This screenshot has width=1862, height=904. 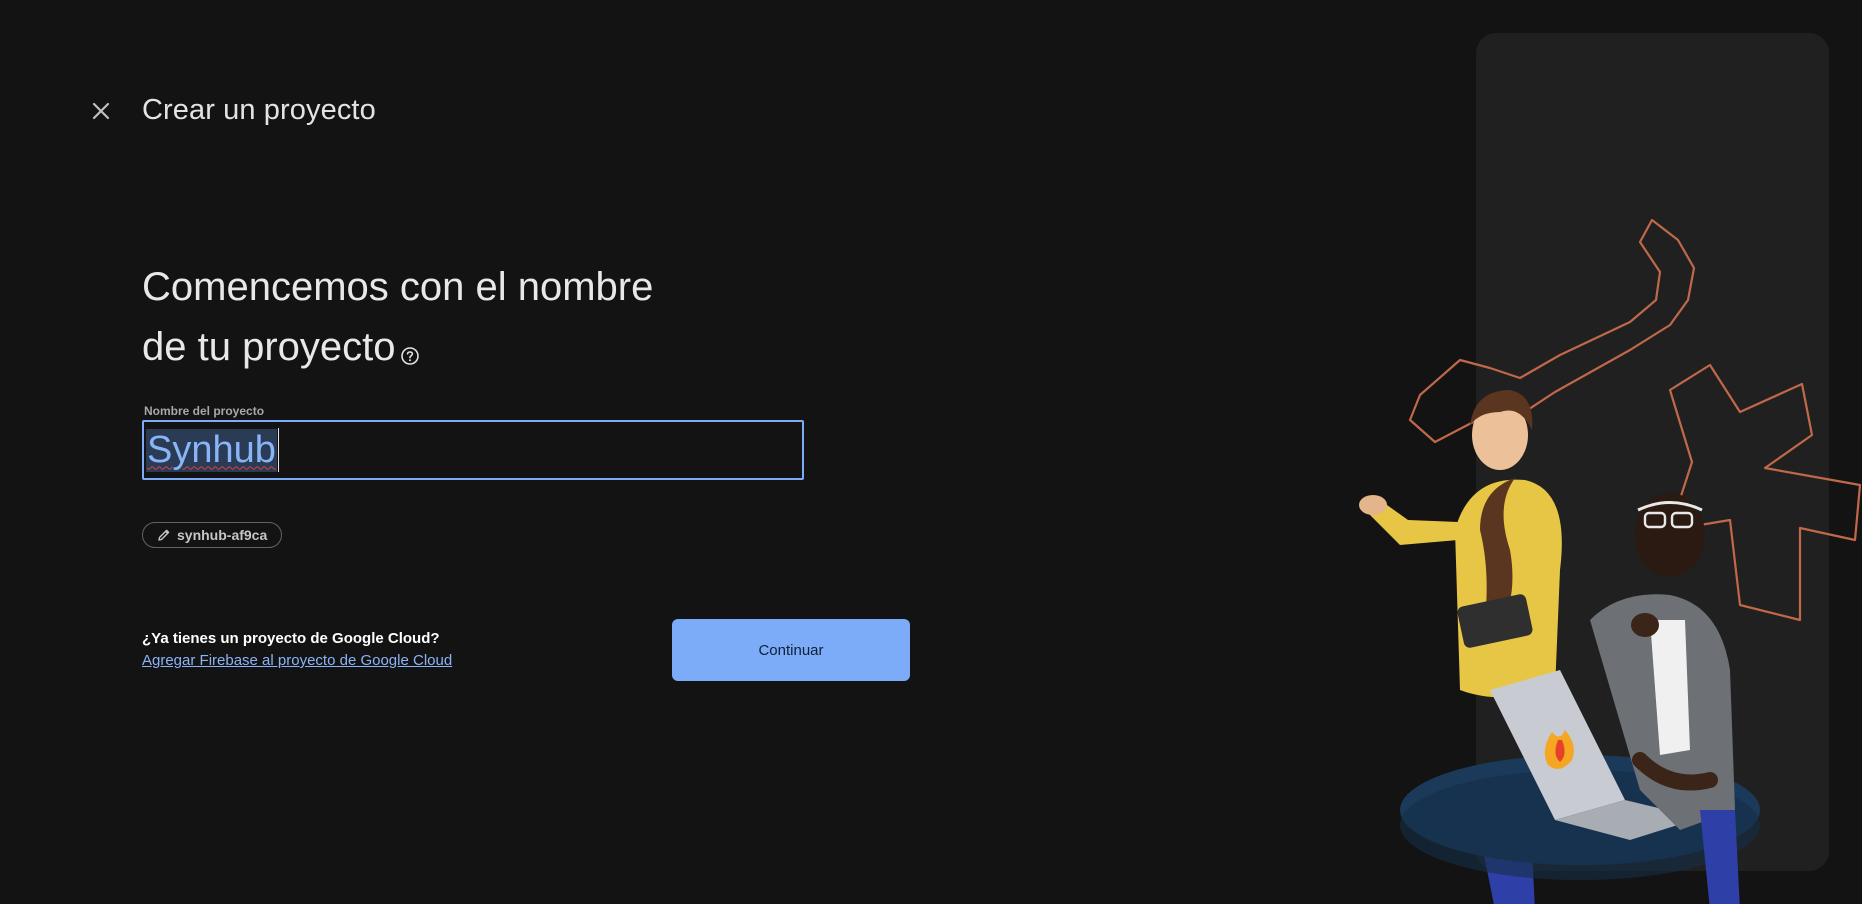 I want to click on main-heading: Comencemos con el nombre de tu proyecto, so click(x=492, y=320).